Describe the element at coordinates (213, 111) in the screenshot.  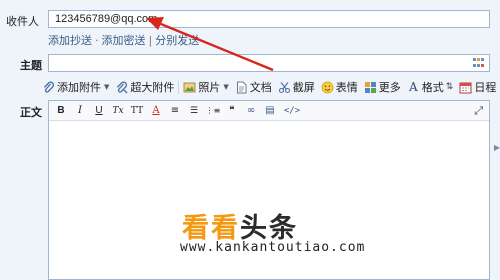
I see `numbered-list-button: ⋮≡` at that location.